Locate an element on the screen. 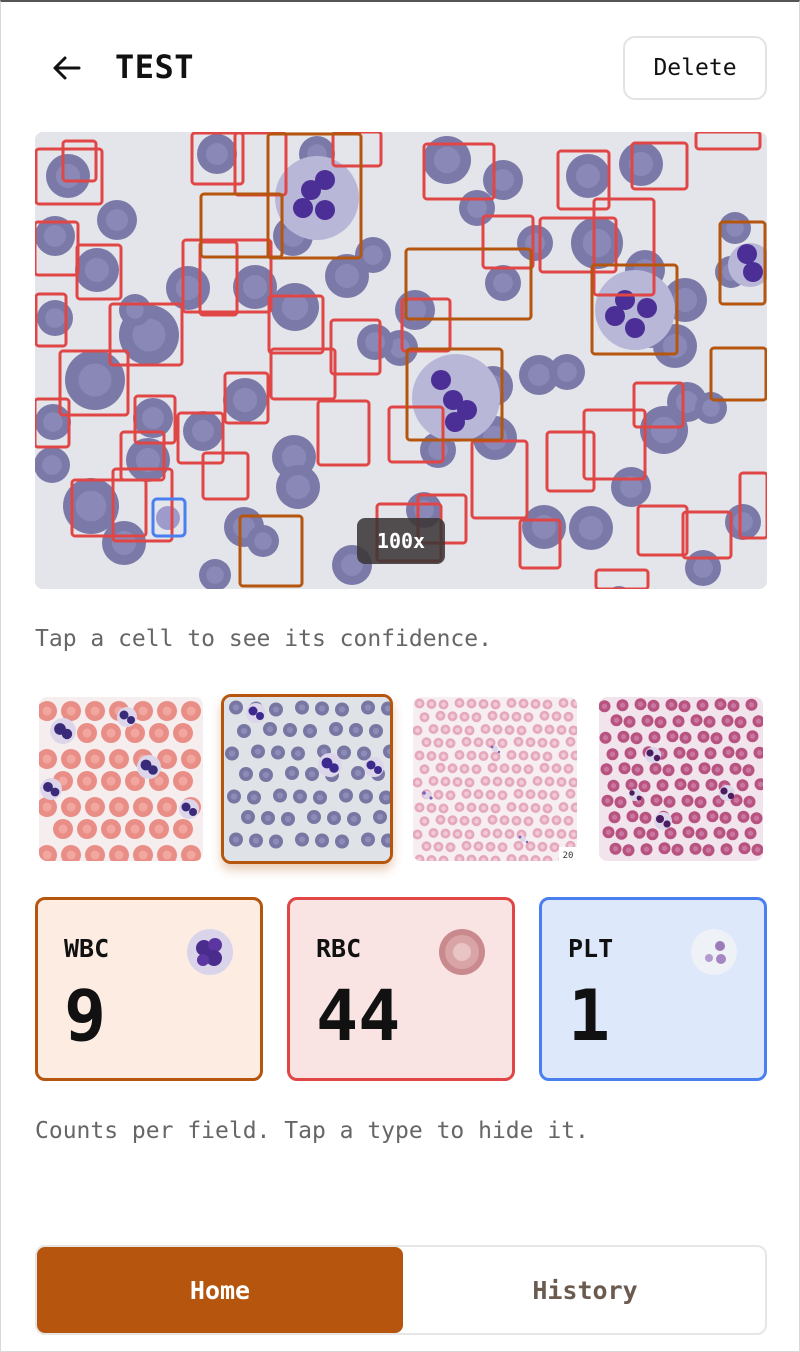 The height and width of the screenshot is (1352, 800). magenta-smear-image is located at coordinates (681, 779).